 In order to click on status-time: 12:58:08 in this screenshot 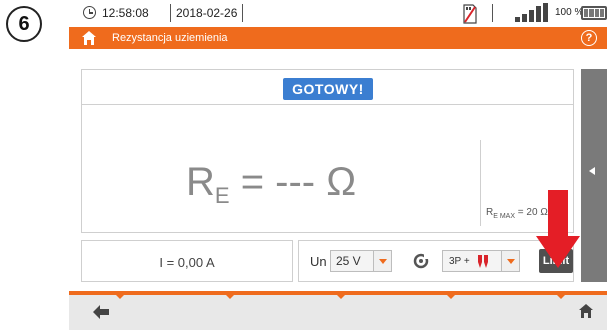, I will do `click(125, 13)`.